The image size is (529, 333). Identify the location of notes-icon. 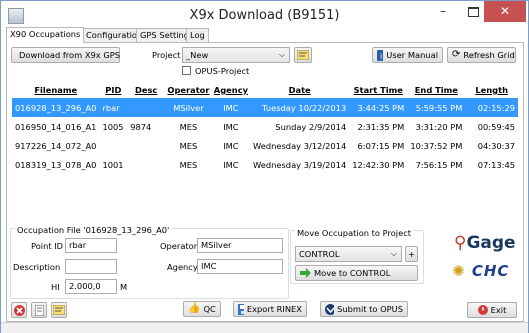
(59, 310).